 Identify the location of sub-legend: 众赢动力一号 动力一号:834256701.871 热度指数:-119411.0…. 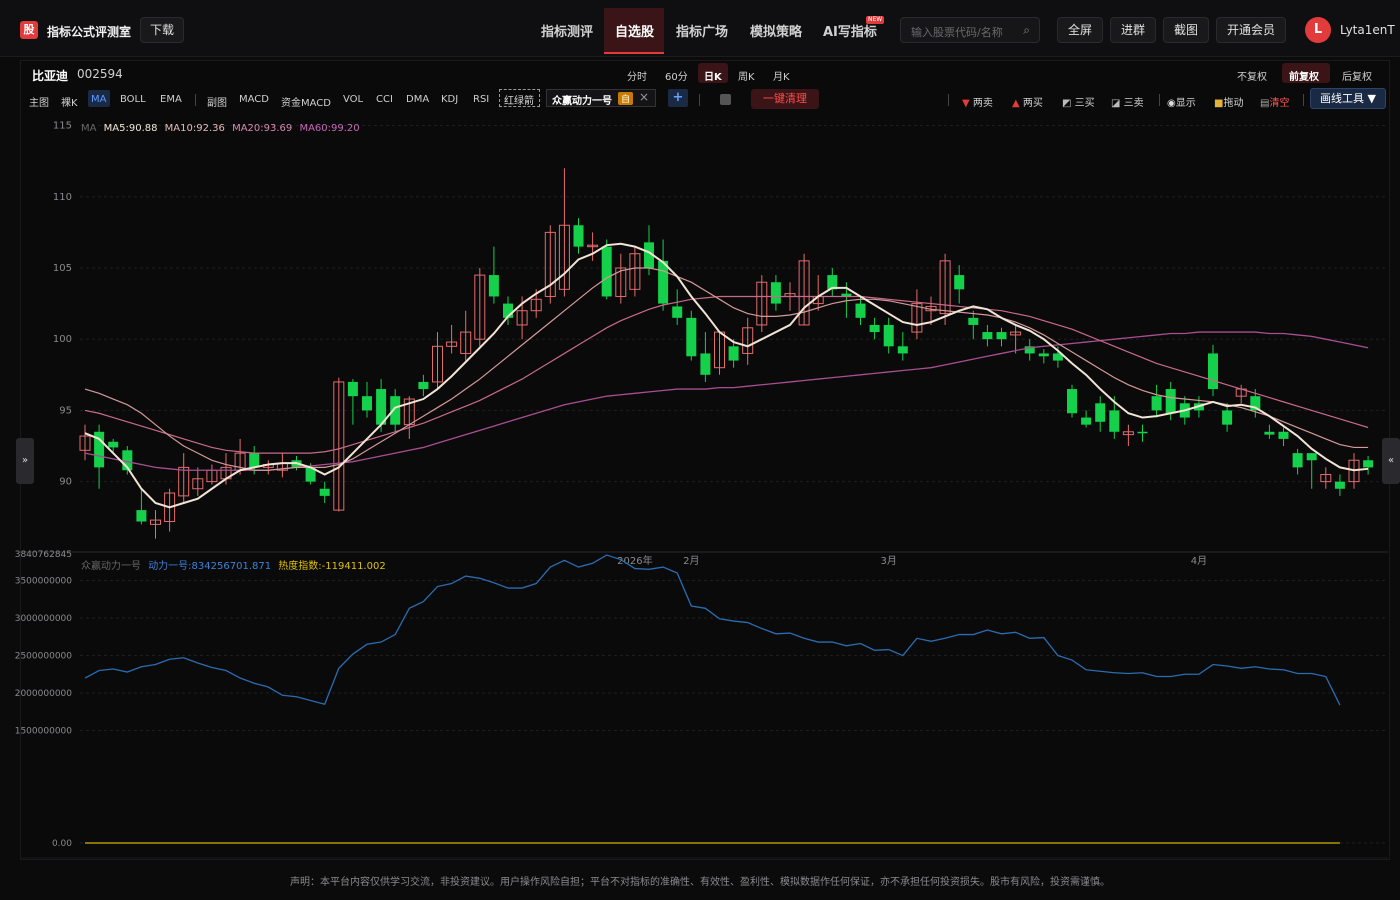
(233, 564).